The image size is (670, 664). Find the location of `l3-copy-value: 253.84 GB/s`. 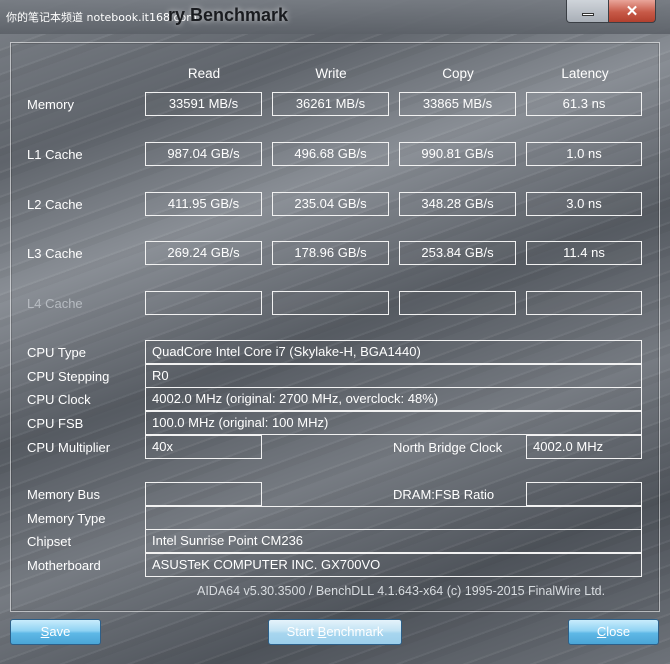

l3-copy-value: 253.84 GB/s is located at coordinates (457, 253).